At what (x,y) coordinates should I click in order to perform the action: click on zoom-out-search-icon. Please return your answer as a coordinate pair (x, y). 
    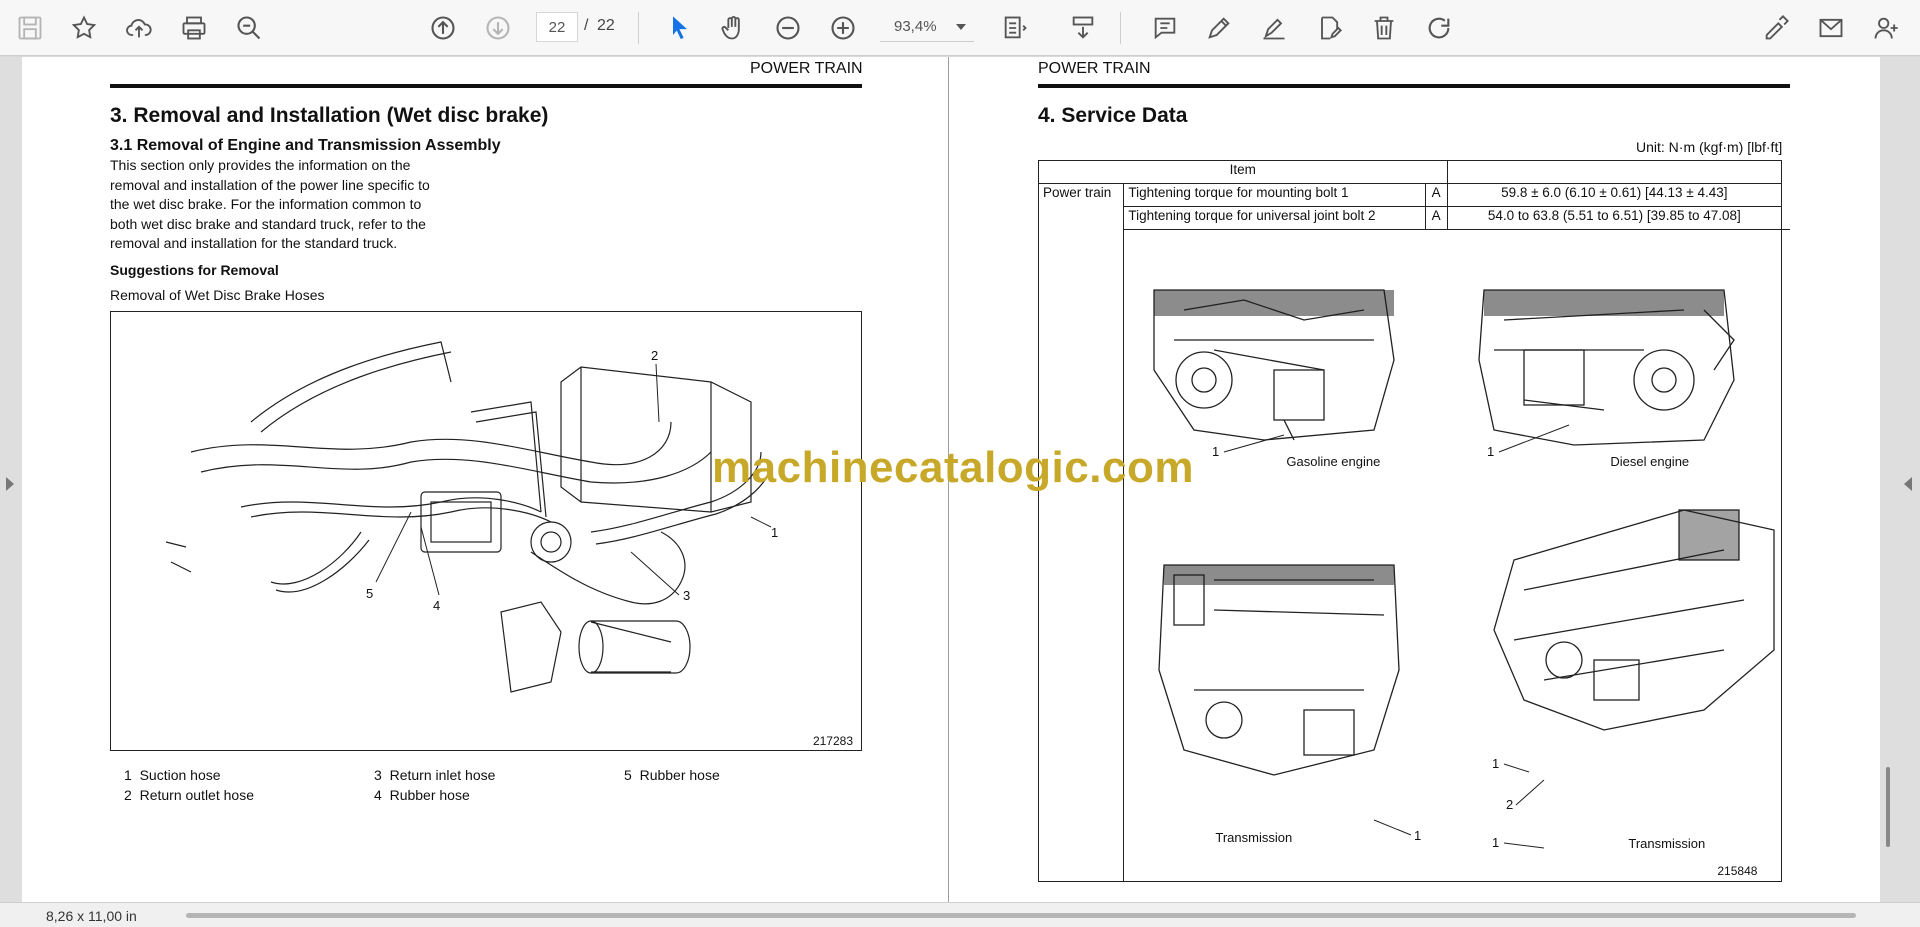
    Looking at the image, I should click on (249, 28).